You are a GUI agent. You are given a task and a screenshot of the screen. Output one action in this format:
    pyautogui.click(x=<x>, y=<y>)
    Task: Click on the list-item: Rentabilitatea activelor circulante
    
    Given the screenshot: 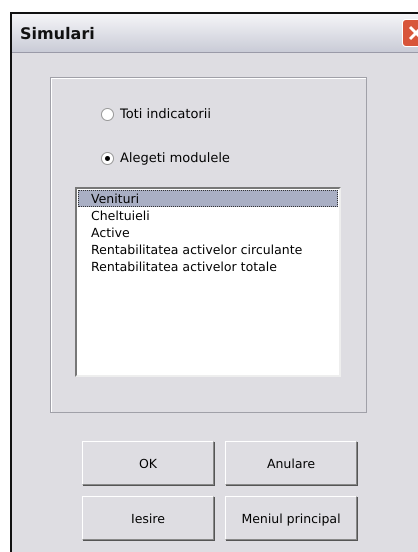 What is the action you would take?
    pyautogui.click(x=208, y=249)
    